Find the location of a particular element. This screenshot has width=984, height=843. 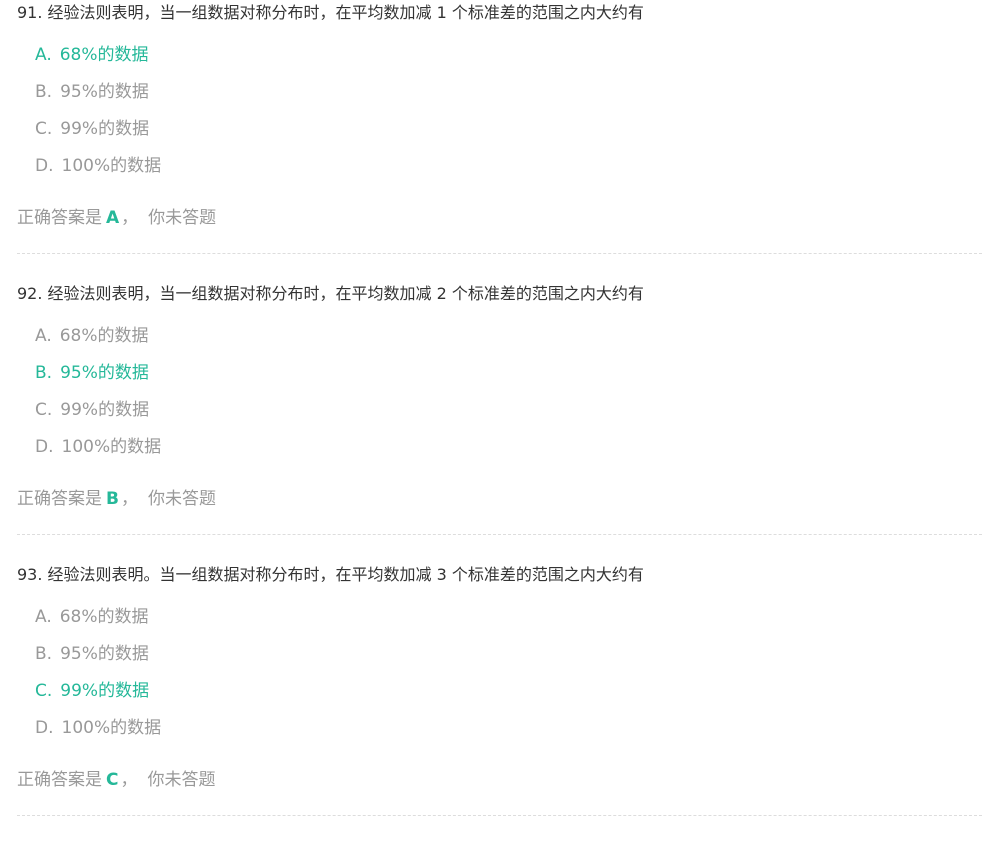

correct-answer-letter: C is located at coordinates (112, 780).